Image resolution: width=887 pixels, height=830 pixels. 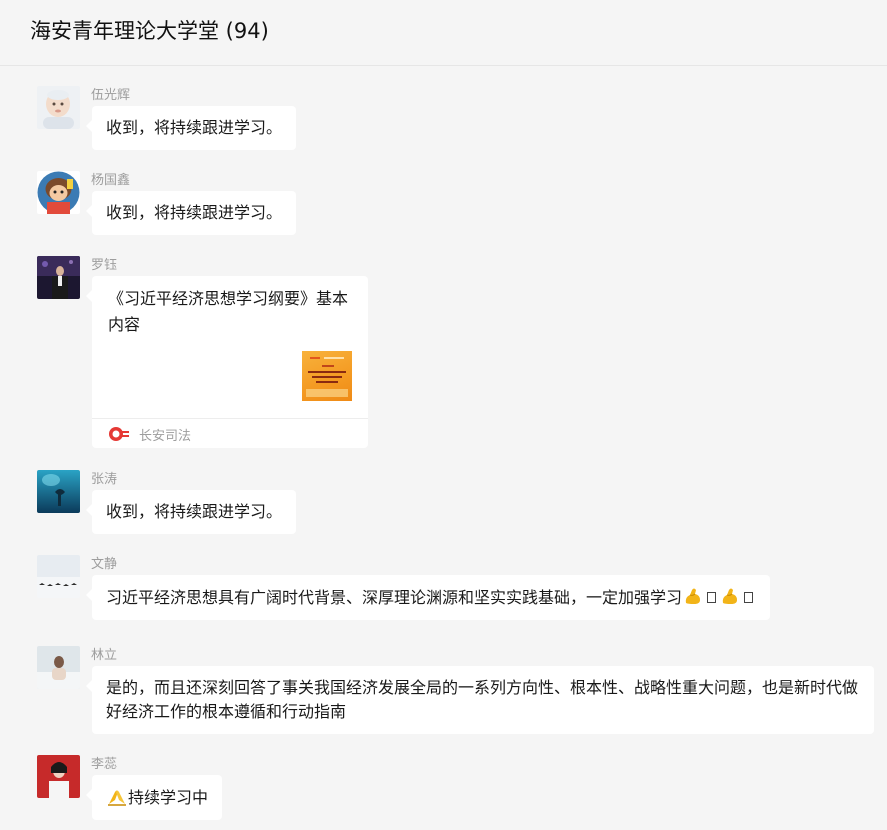 What do you see at coordinates (58, 491) in the screenshot?
I see `underwater-avatar` at bounding box center [58, 491].